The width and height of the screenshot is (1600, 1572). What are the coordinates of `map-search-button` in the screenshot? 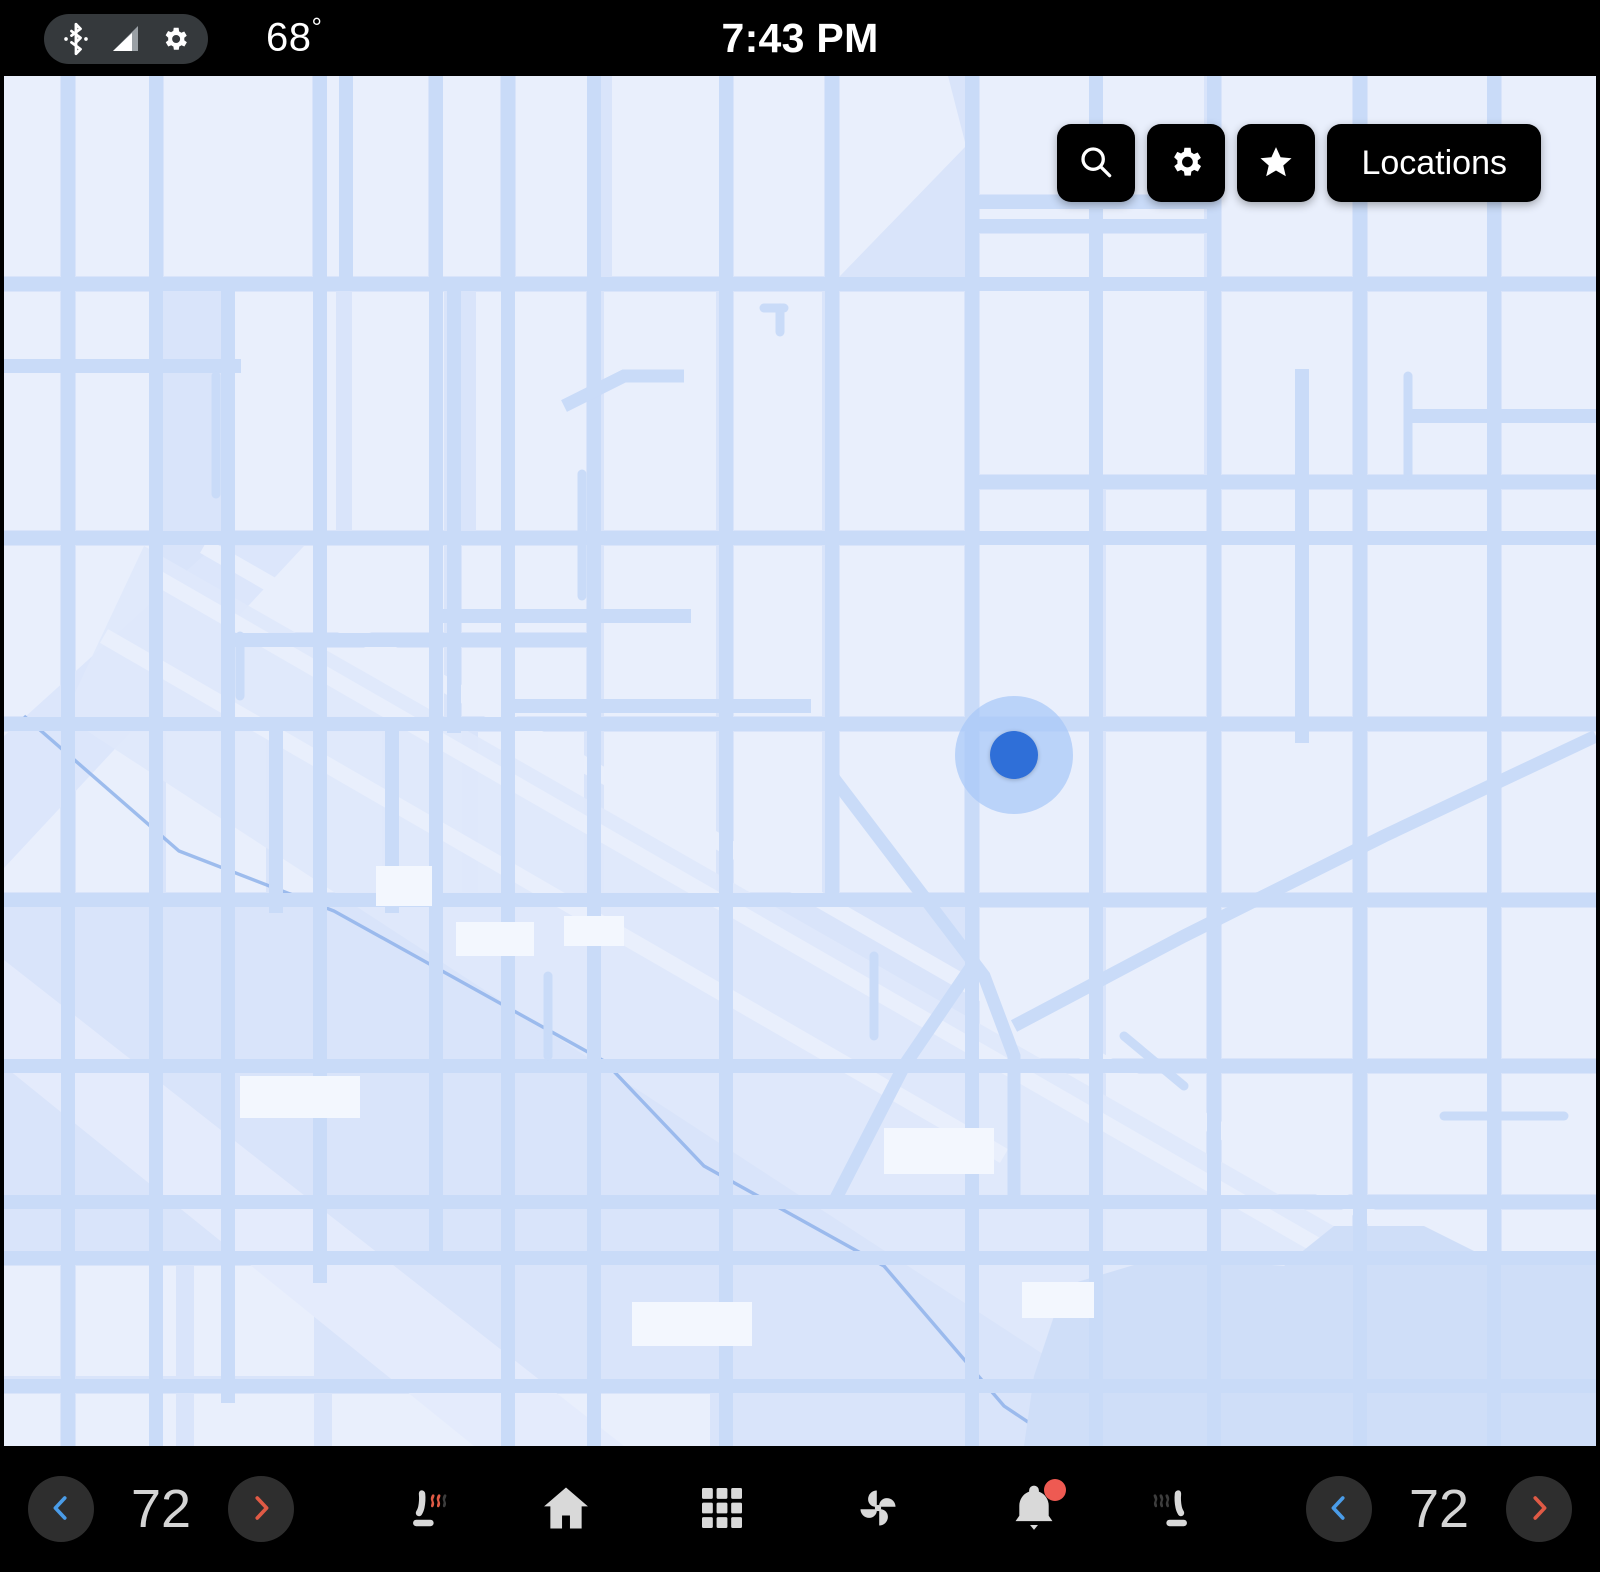 It's located at (1096, 163).